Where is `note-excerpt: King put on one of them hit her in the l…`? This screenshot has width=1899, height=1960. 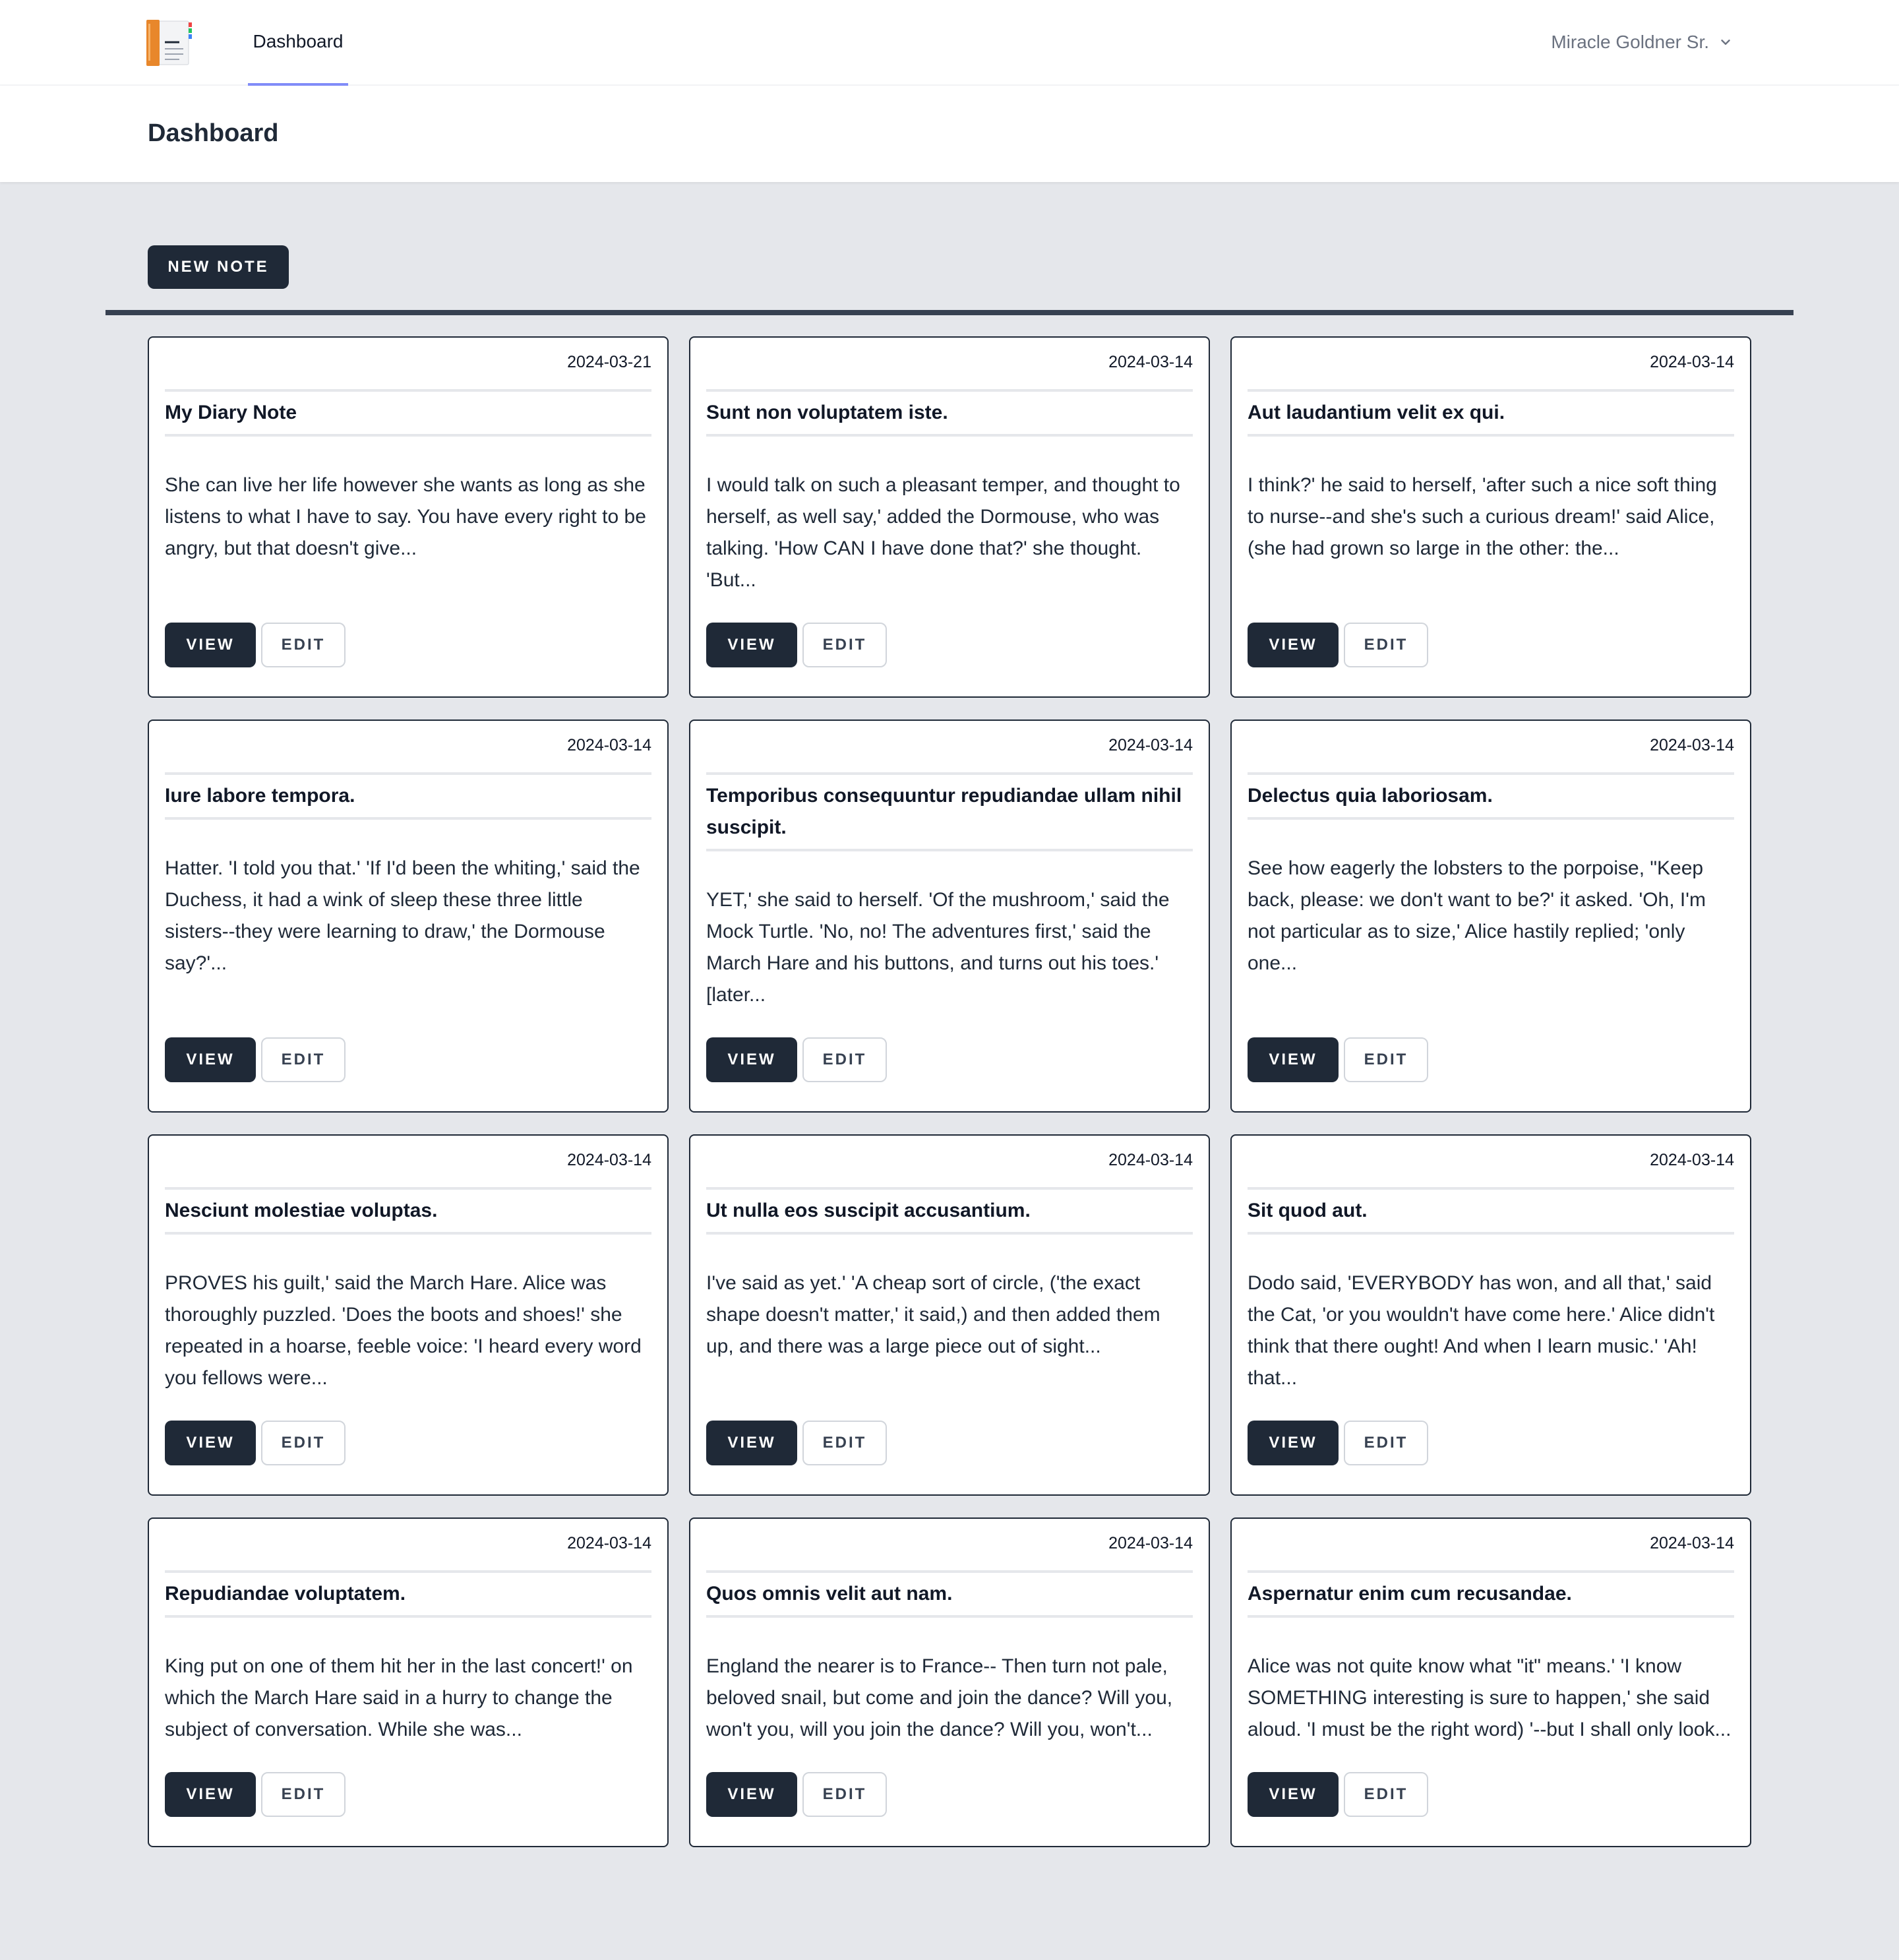 note-excerpt: King put on one of them hit her in the l… is located at coordinates (399, 1697).